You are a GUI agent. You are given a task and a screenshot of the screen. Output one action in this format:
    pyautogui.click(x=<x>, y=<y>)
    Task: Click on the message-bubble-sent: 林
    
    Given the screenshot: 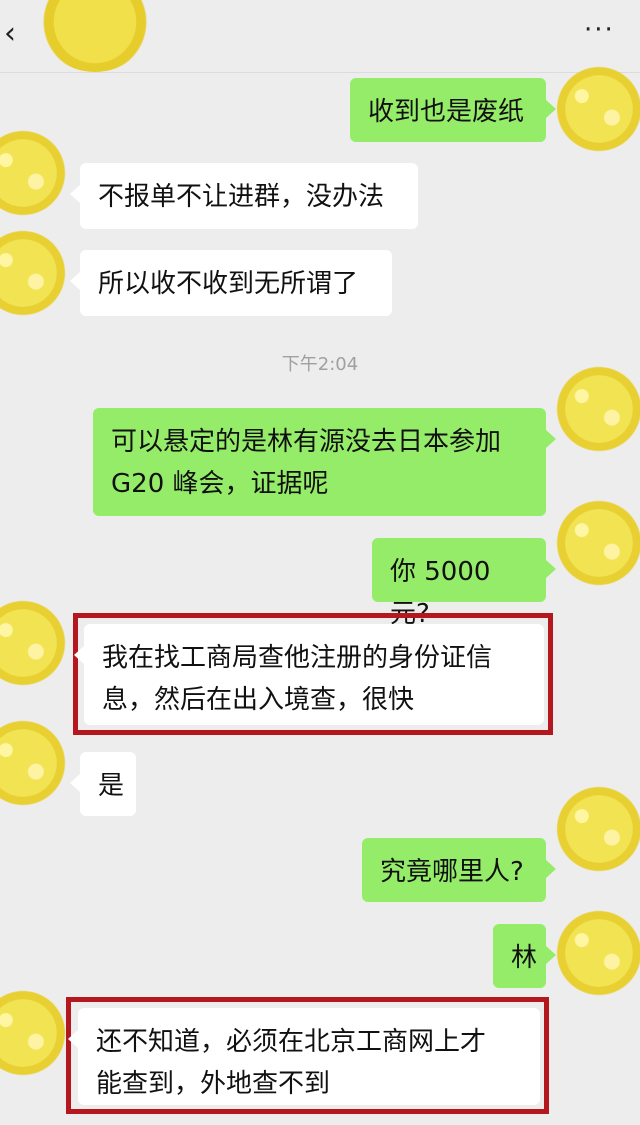 What is the action you would take?
    pyautogui.click(x=524, y=956)
    